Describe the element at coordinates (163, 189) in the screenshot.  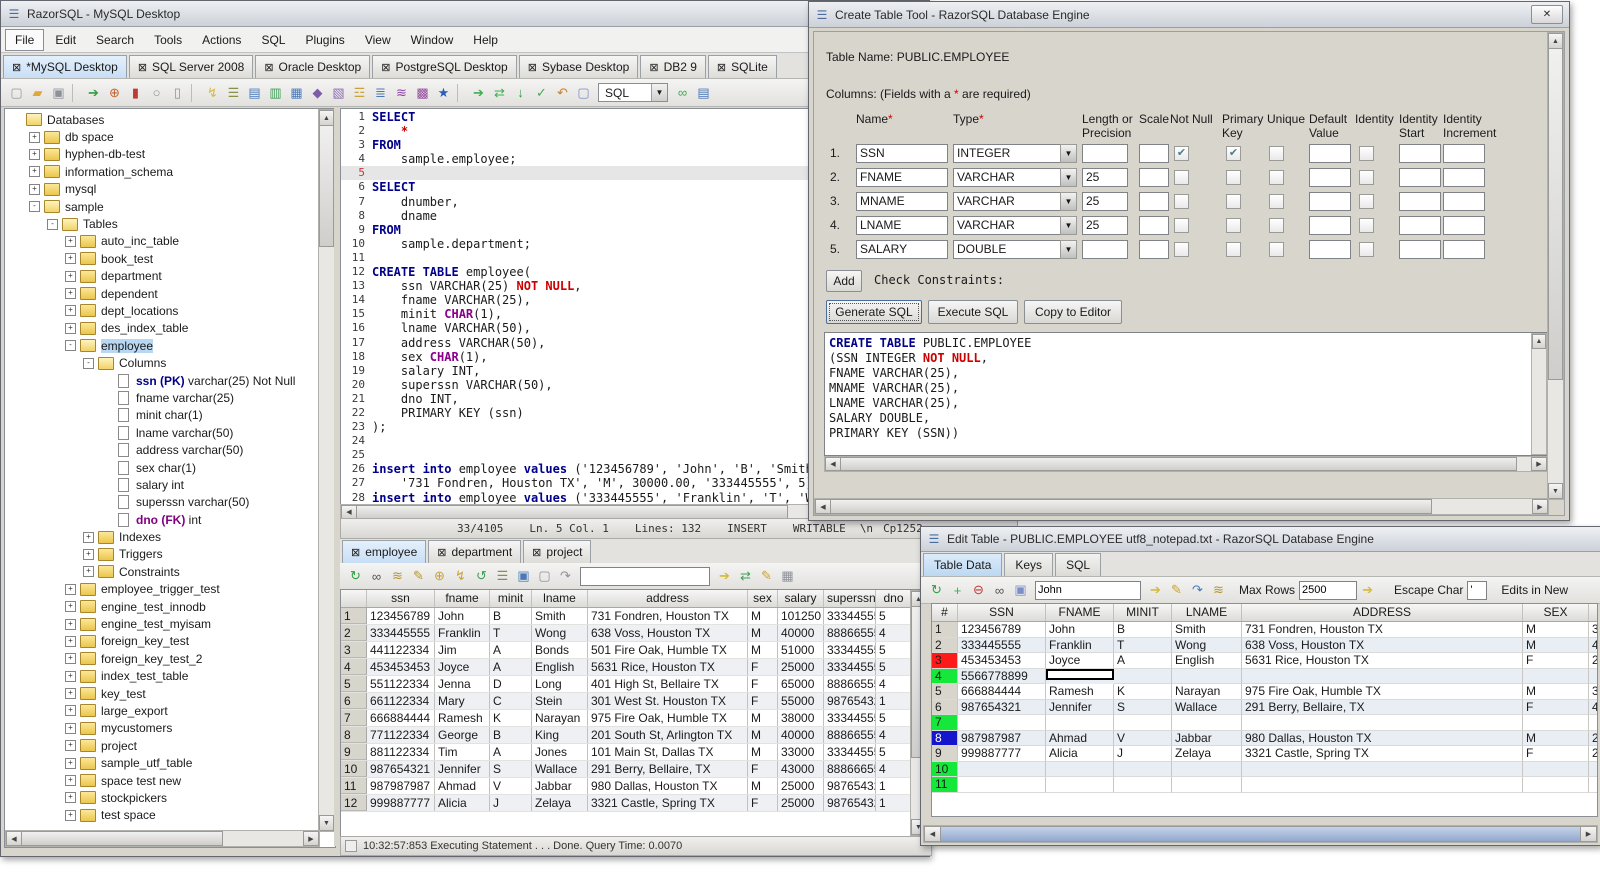
I see `tree-item: + mysql` at that location.